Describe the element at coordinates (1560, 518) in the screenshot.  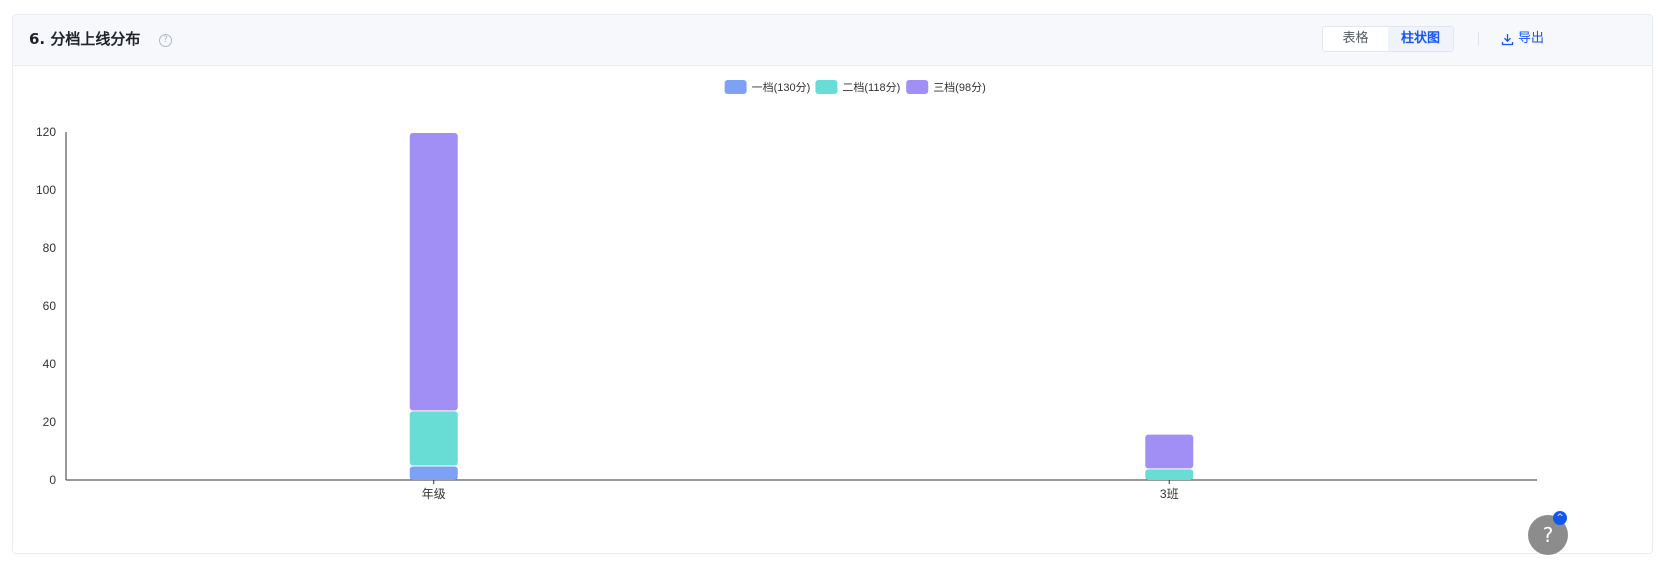
I see `chevron-up-icon: ^` at that location.